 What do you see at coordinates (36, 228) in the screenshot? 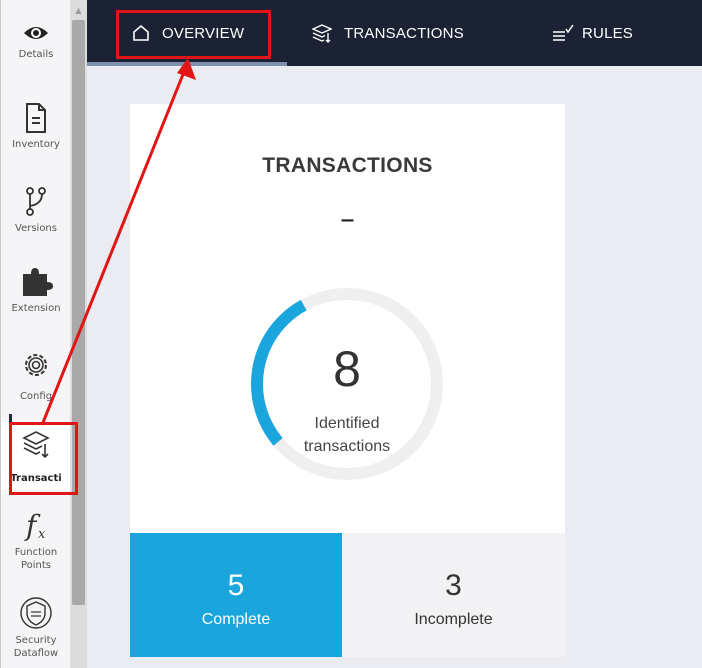
I see `sidebar-item-label: Versions` at bounding box center [36, 228].